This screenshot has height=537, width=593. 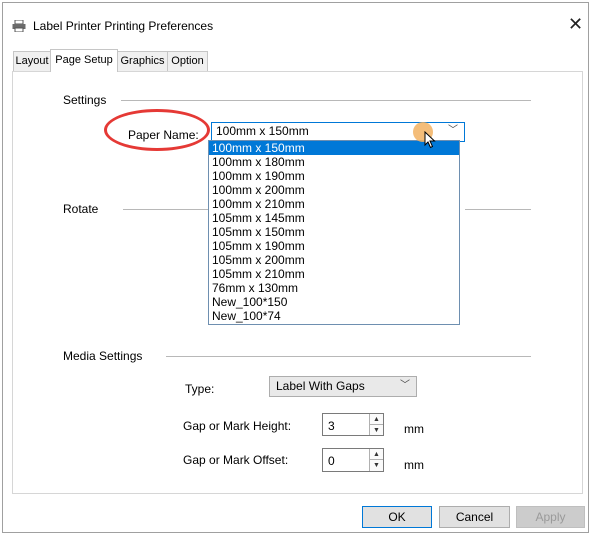 I want to click on window-title: Label Printer Printing Preferences, so click(x=123, y=26).